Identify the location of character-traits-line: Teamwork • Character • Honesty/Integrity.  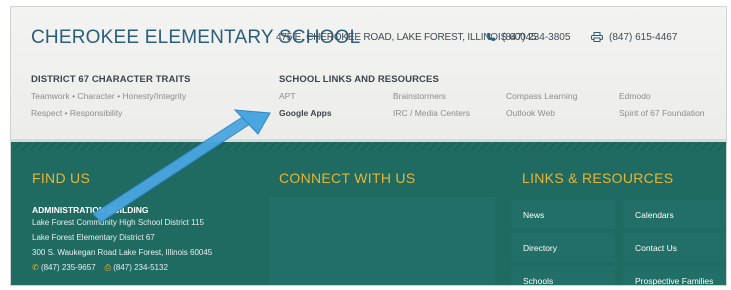
(109, 96).